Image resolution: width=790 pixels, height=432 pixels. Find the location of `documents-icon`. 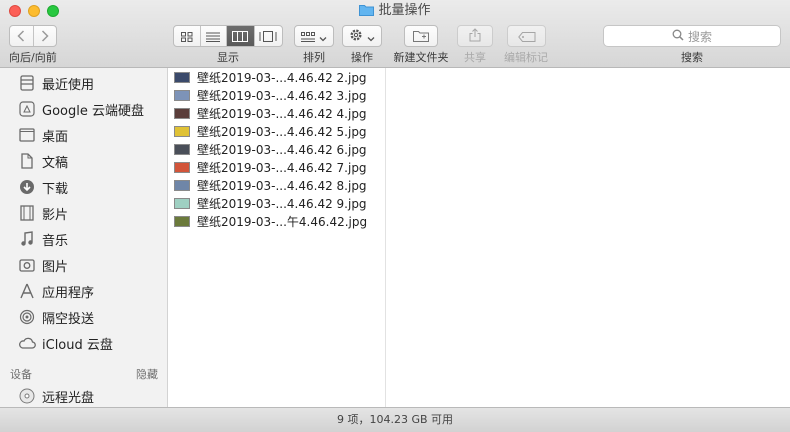

documents-icon is located at coordinates (27, 161).